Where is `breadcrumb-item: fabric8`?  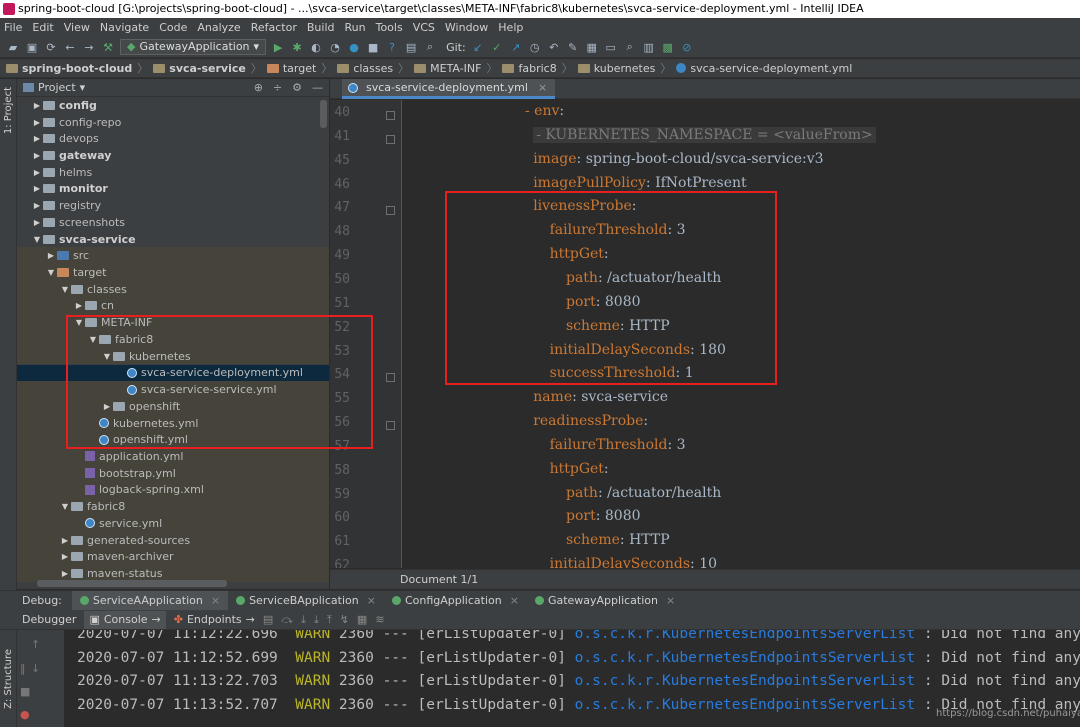 breadcrumb-item: fabric8 is located at coordinates (529, 68).